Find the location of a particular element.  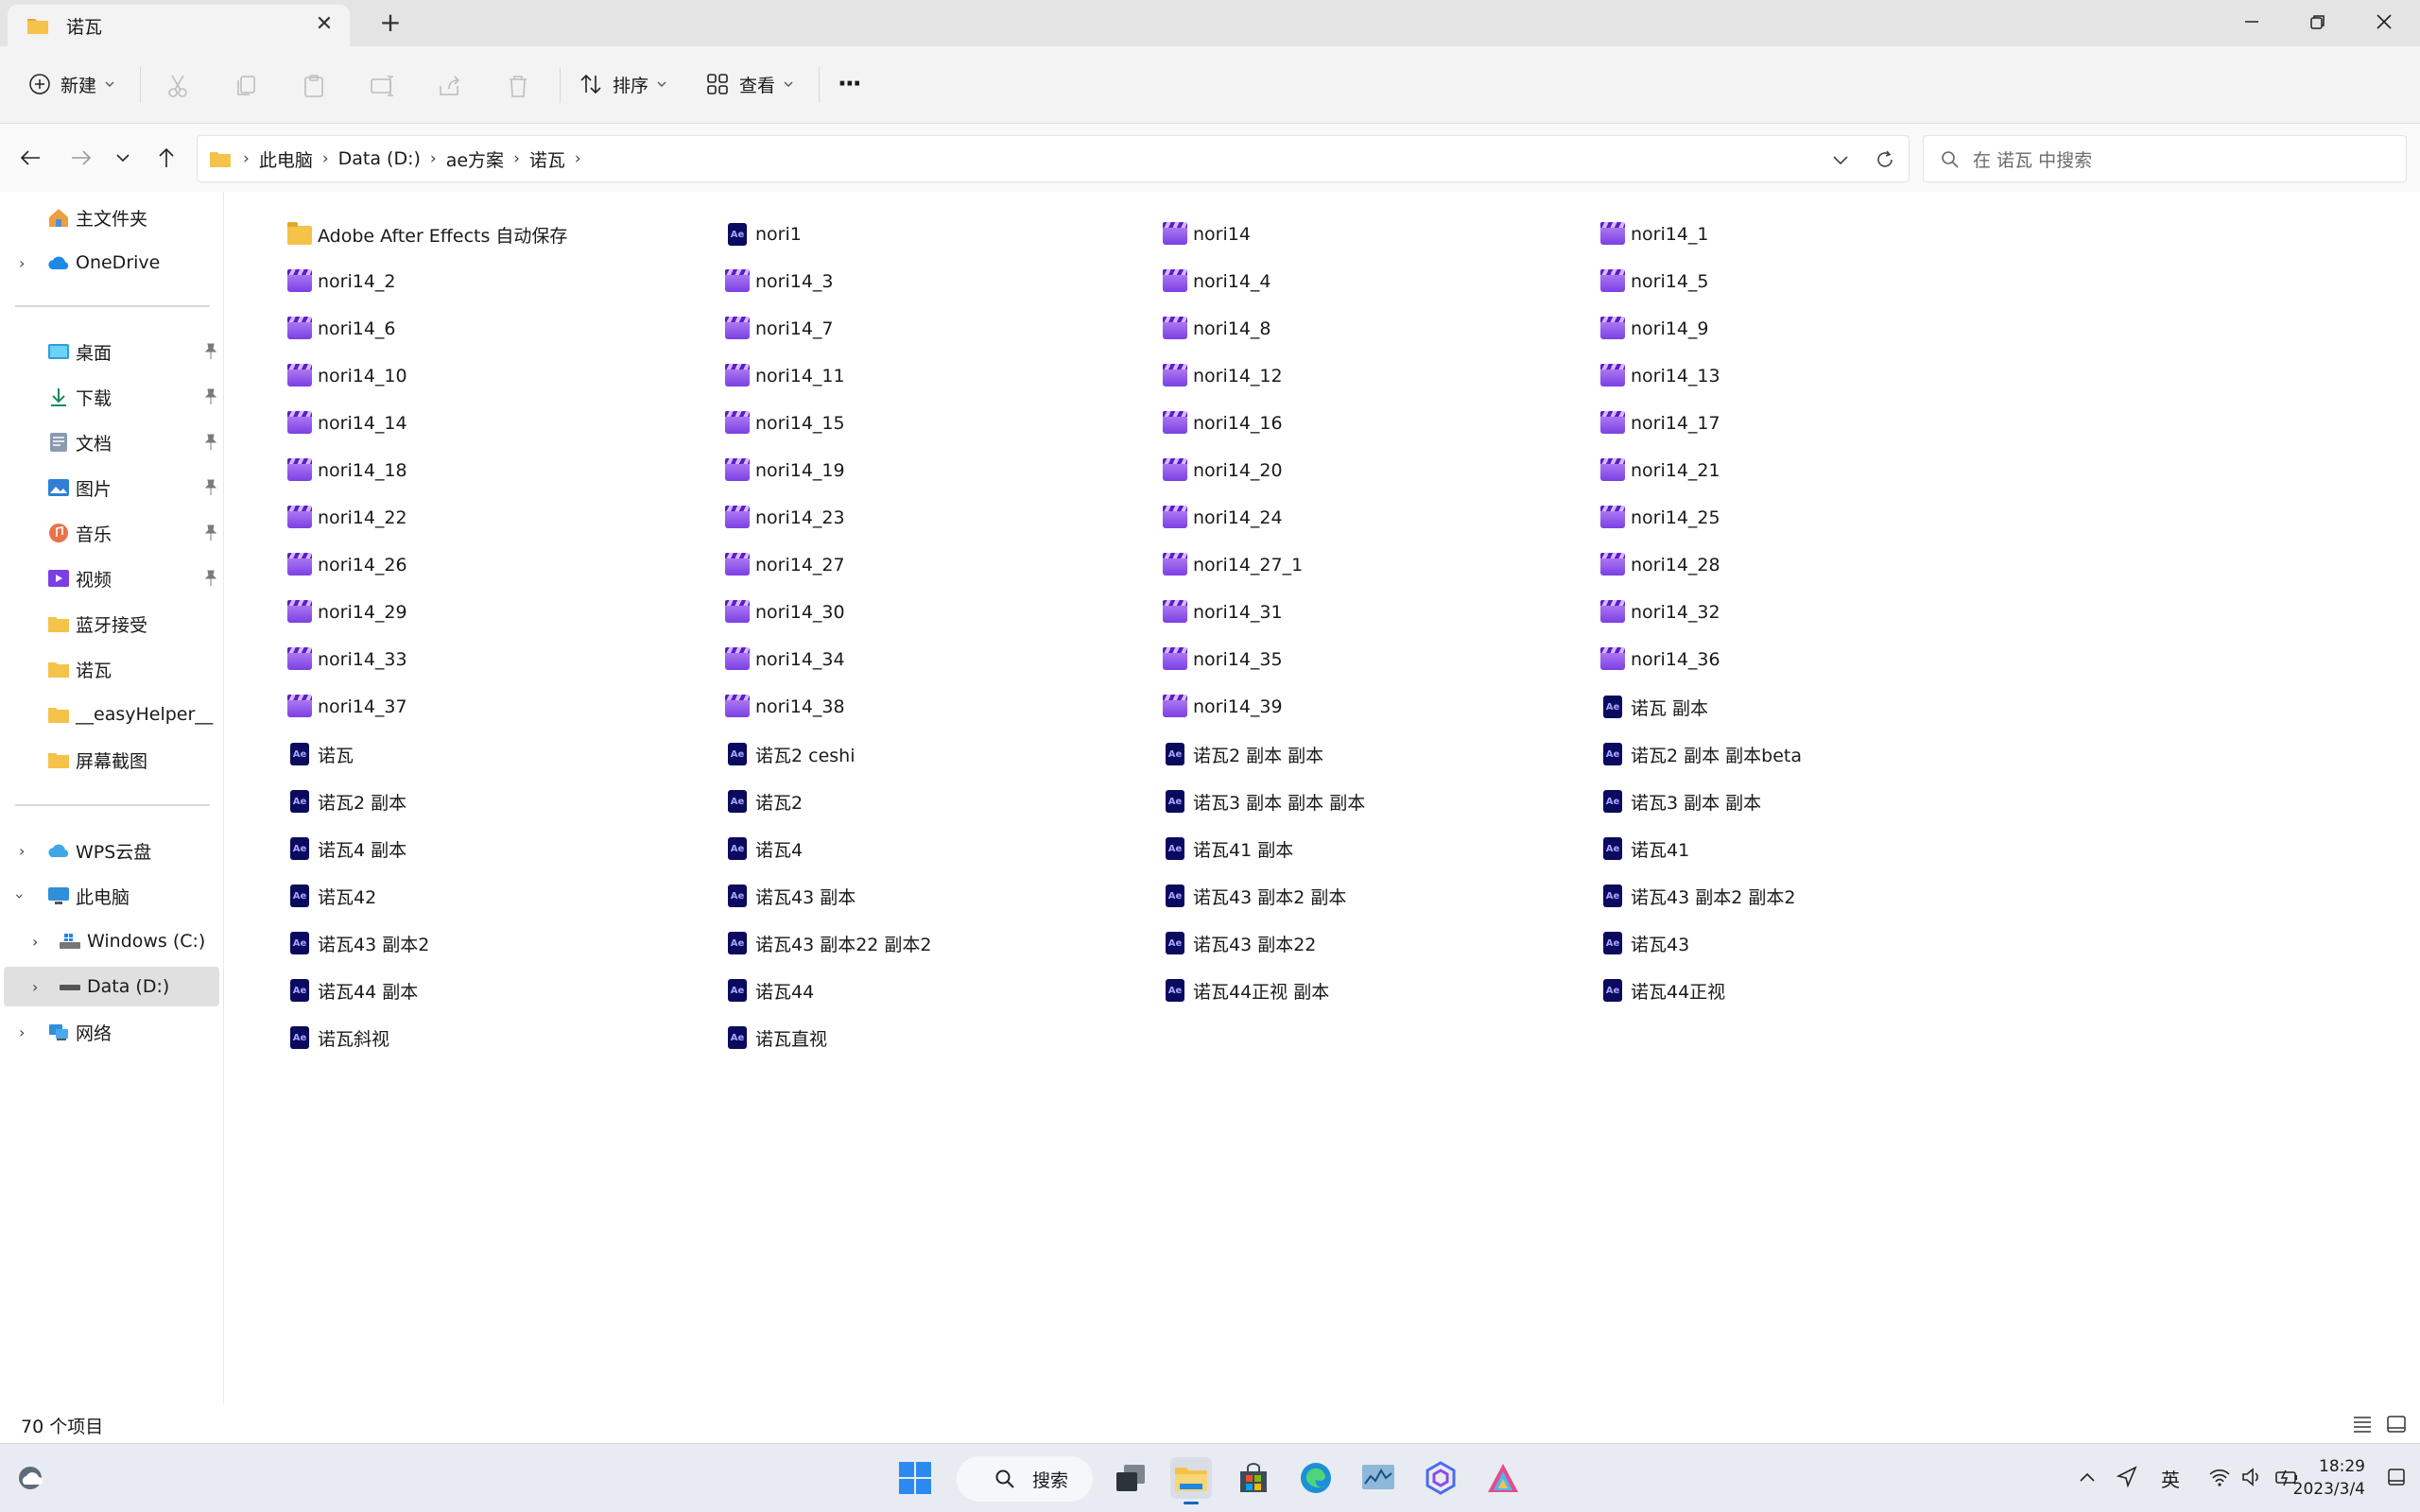

location-arrow-icon is located at coordinates (2127, 1477).